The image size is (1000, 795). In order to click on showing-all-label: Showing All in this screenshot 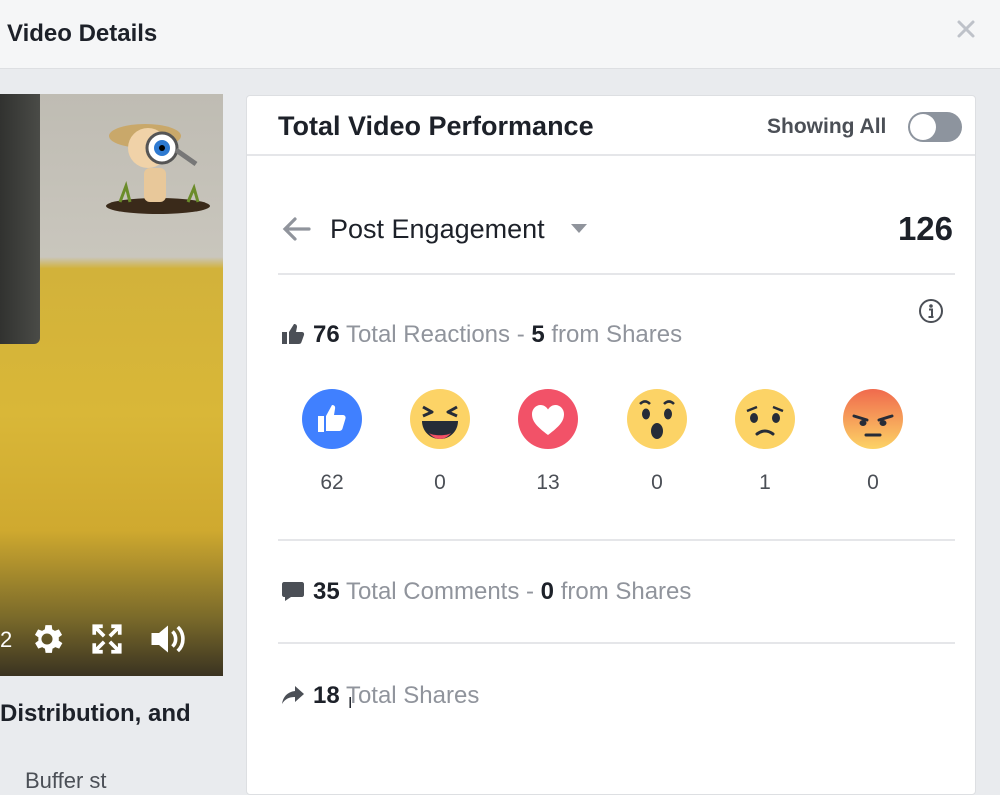, I will do `click(827, 126)`.